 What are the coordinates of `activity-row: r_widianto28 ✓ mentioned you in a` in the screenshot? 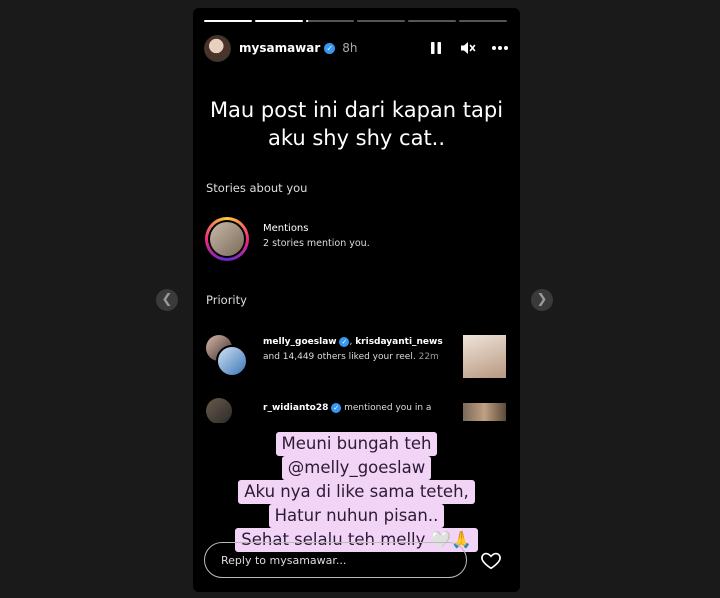 It's located at (358, 408).